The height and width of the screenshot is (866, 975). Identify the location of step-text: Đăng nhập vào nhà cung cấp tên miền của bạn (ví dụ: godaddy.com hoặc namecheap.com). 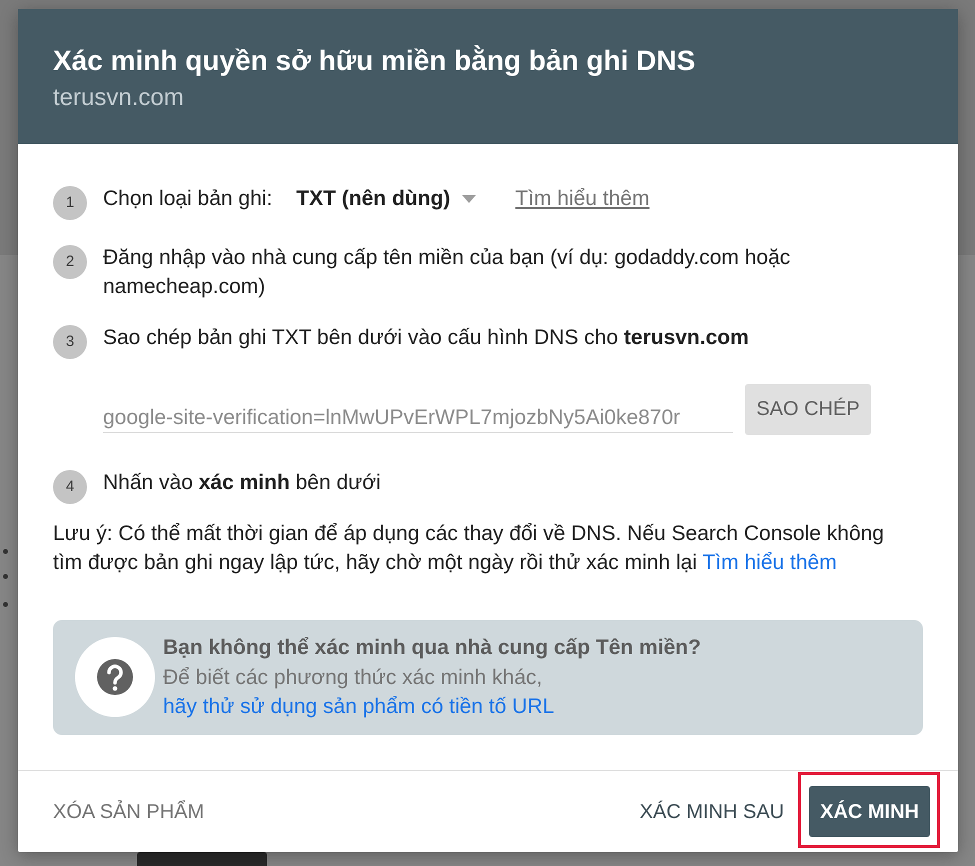
(447, 272).